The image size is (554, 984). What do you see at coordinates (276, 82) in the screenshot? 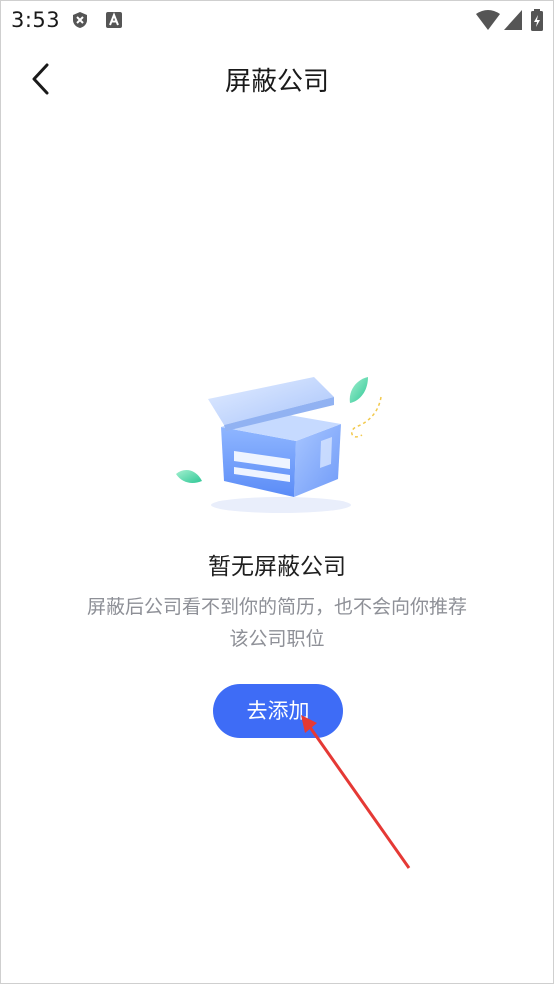
I see `page-title: 屏蔽公司` at bounding box center [276, 82].